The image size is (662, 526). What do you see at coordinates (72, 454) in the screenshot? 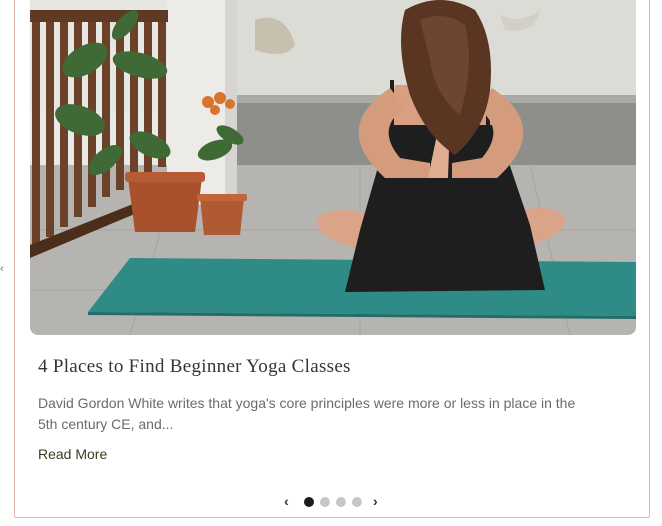
I see `read-more-link: Read More` at bounding box center [72, 454].